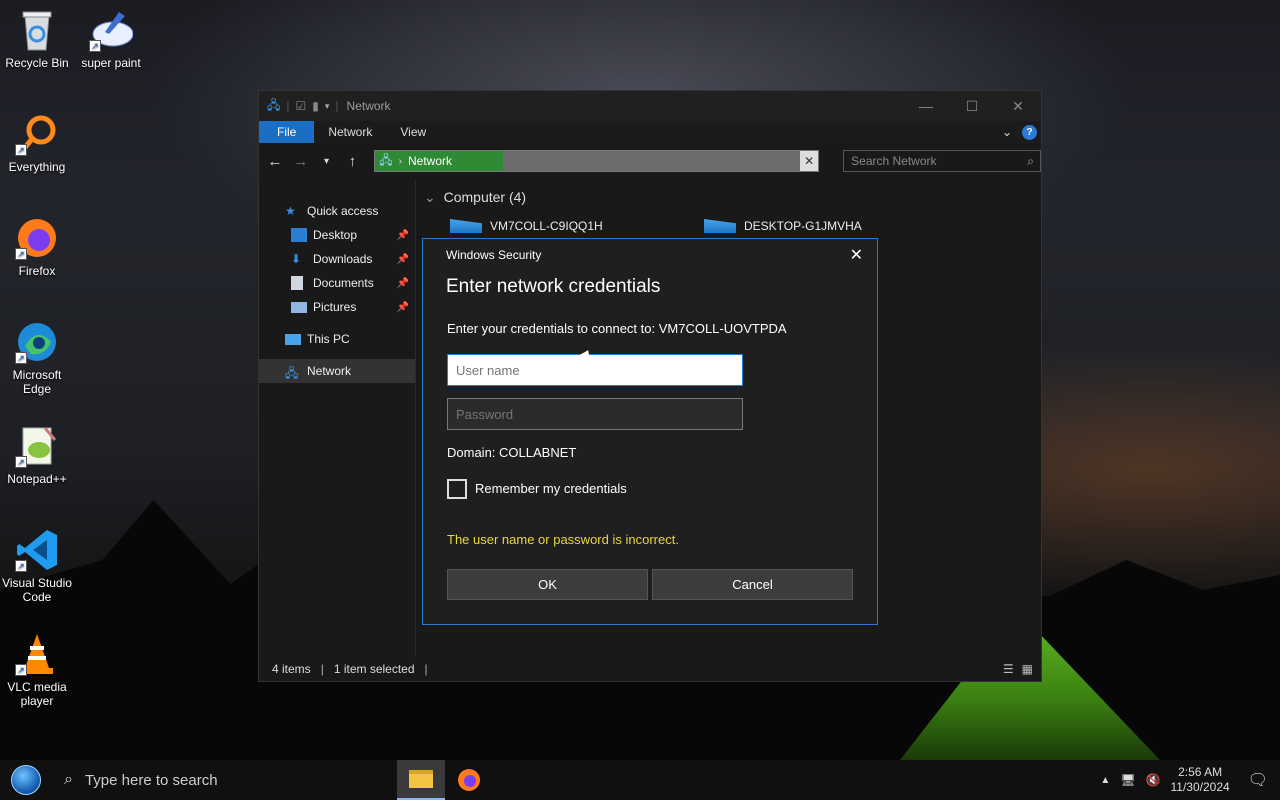  I want to click on explorer-titlebar: 🖧 | ☑ ▮ ▾ | Network — ☐ ✕, so click(650, 106).